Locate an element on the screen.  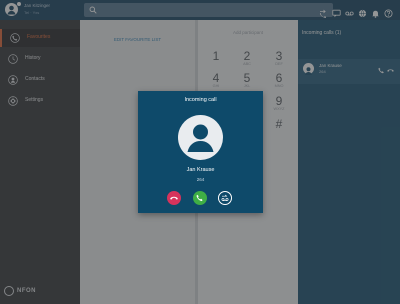
gear-icon is located at coordinates (13, 101).